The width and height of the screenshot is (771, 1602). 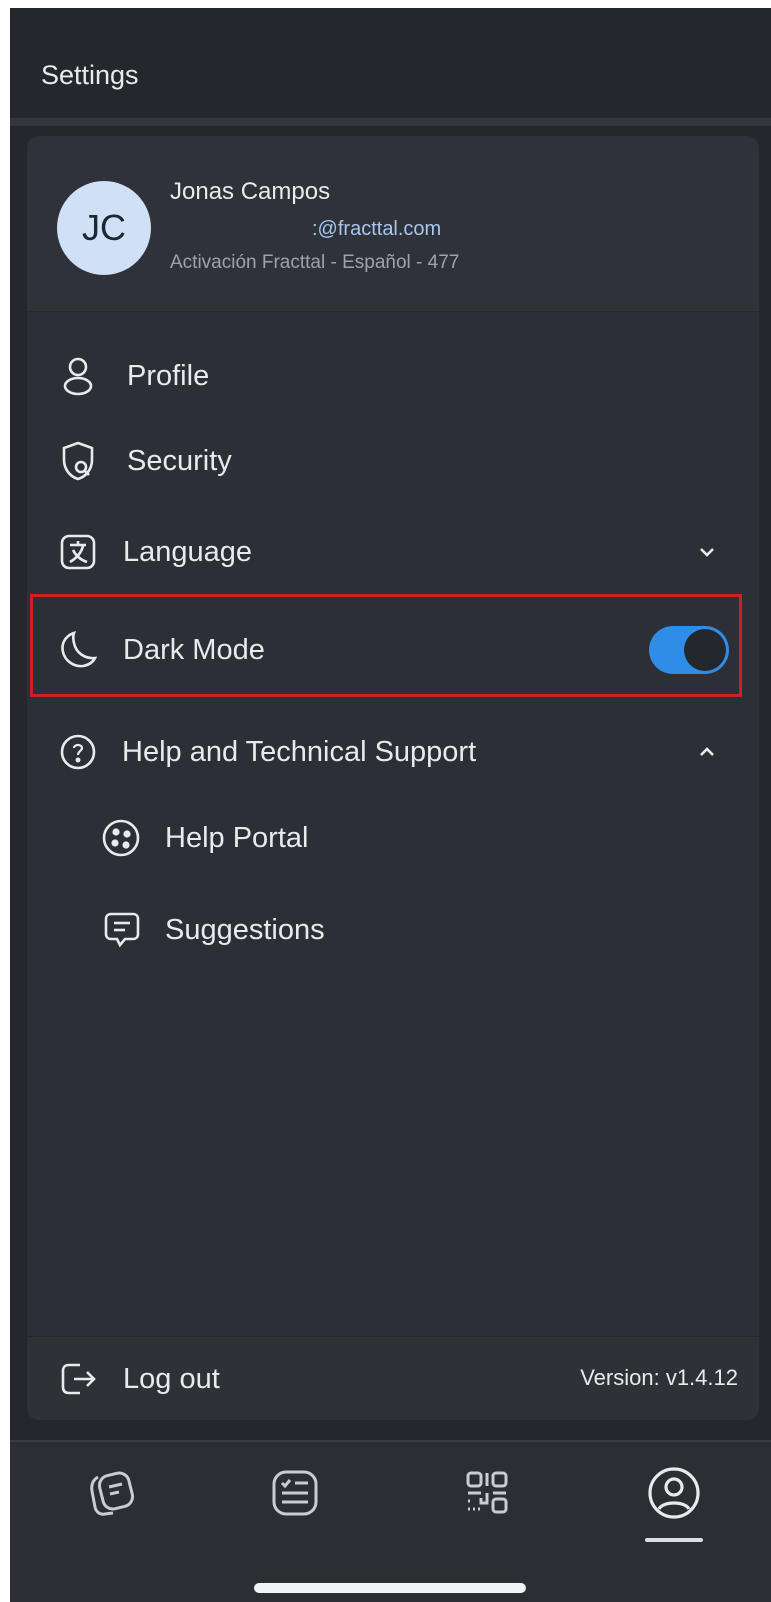 What do you see at coordinates (78, 461) in the screenshot?
I see `shield-icon` at bounding box center [78, 461].